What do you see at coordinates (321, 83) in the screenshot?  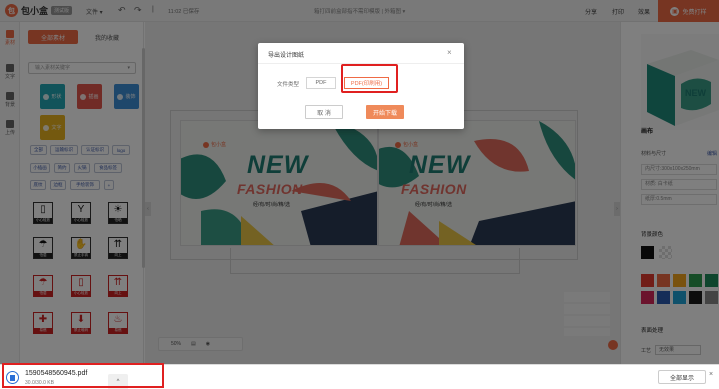 I see `option-pdf: PDF` at bounding box center [321, 83].